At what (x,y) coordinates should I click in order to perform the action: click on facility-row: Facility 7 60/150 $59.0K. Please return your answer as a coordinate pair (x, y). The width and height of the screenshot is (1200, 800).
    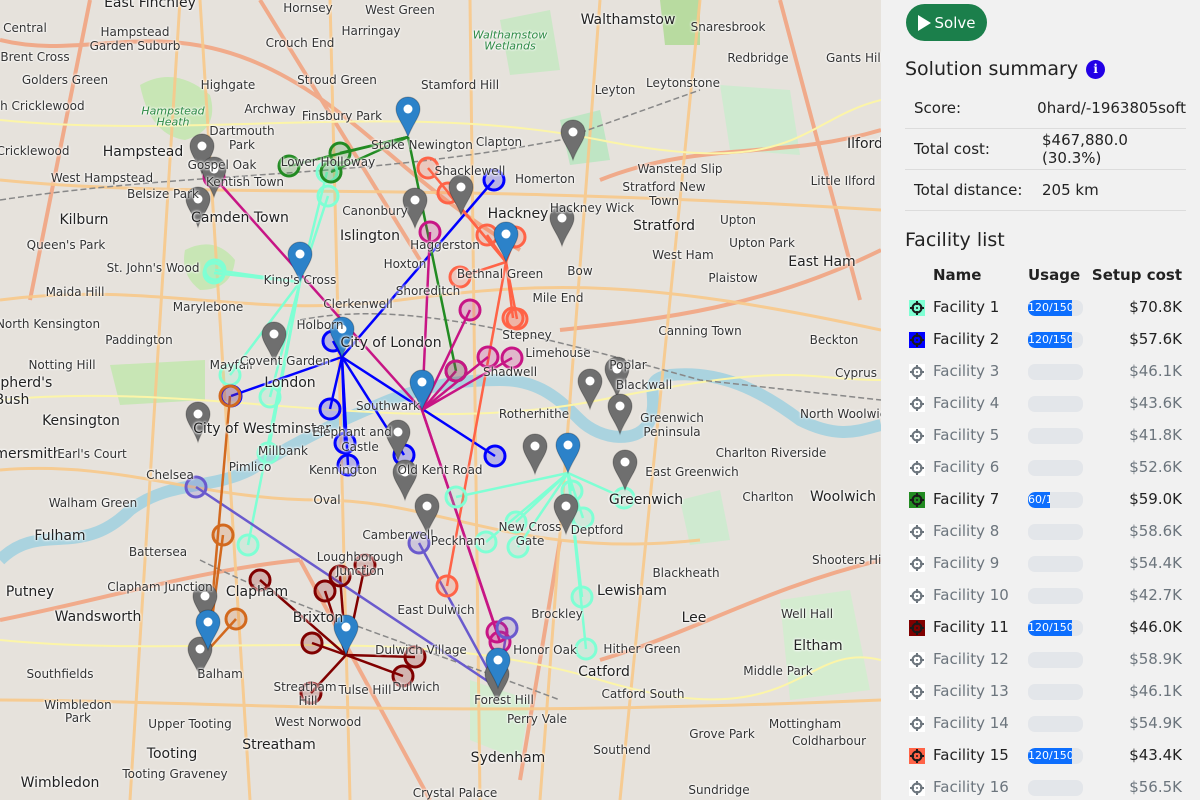
    Looking at the image, I should click on (1045, 500).